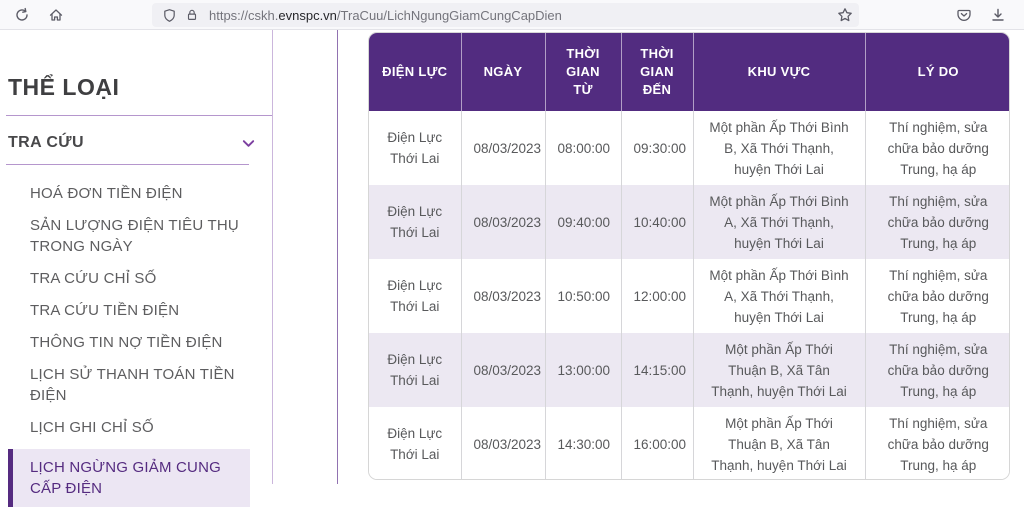 The height and width of the screenshot is (507, 1024). What do you see at coordinates (583, 370) in the screenshot?
I see `table-cell: 13:00:00` at bounding box center [583, 370].